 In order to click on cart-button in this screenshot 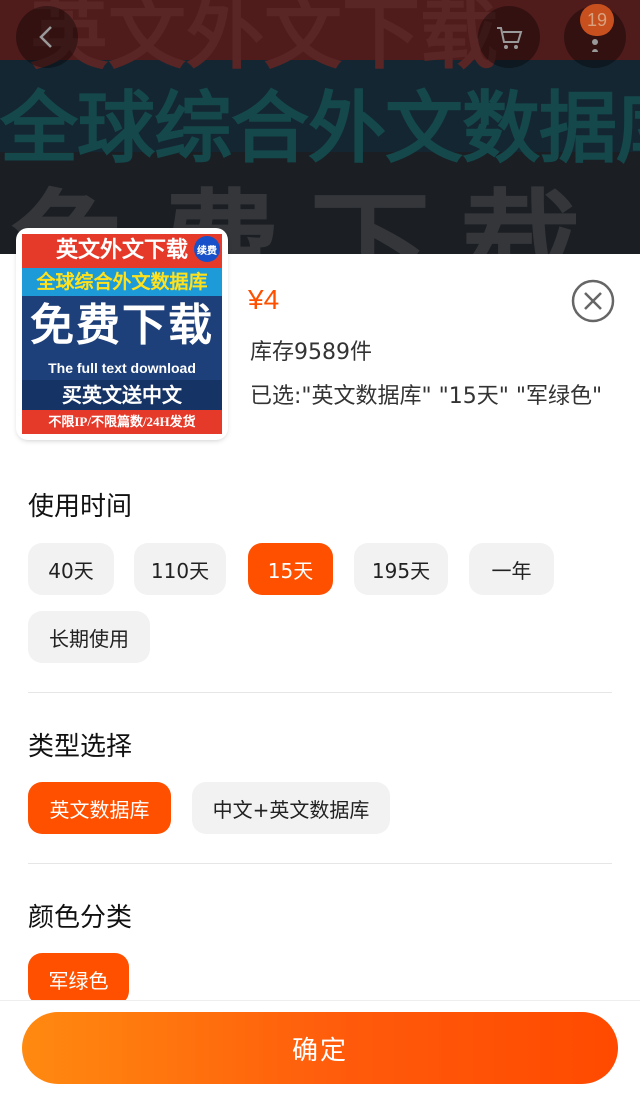, I will do `click(509, 37)`.